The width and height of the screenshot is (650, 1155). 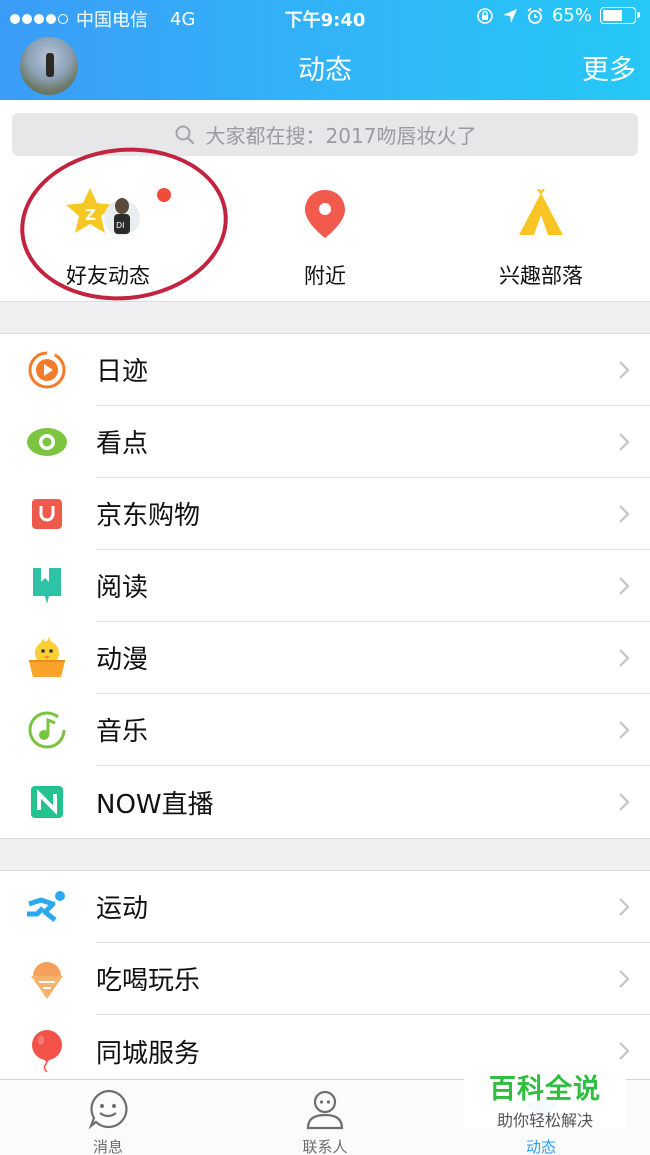 I want to click on nearby-item: 附近, so click(x=325, y=238).